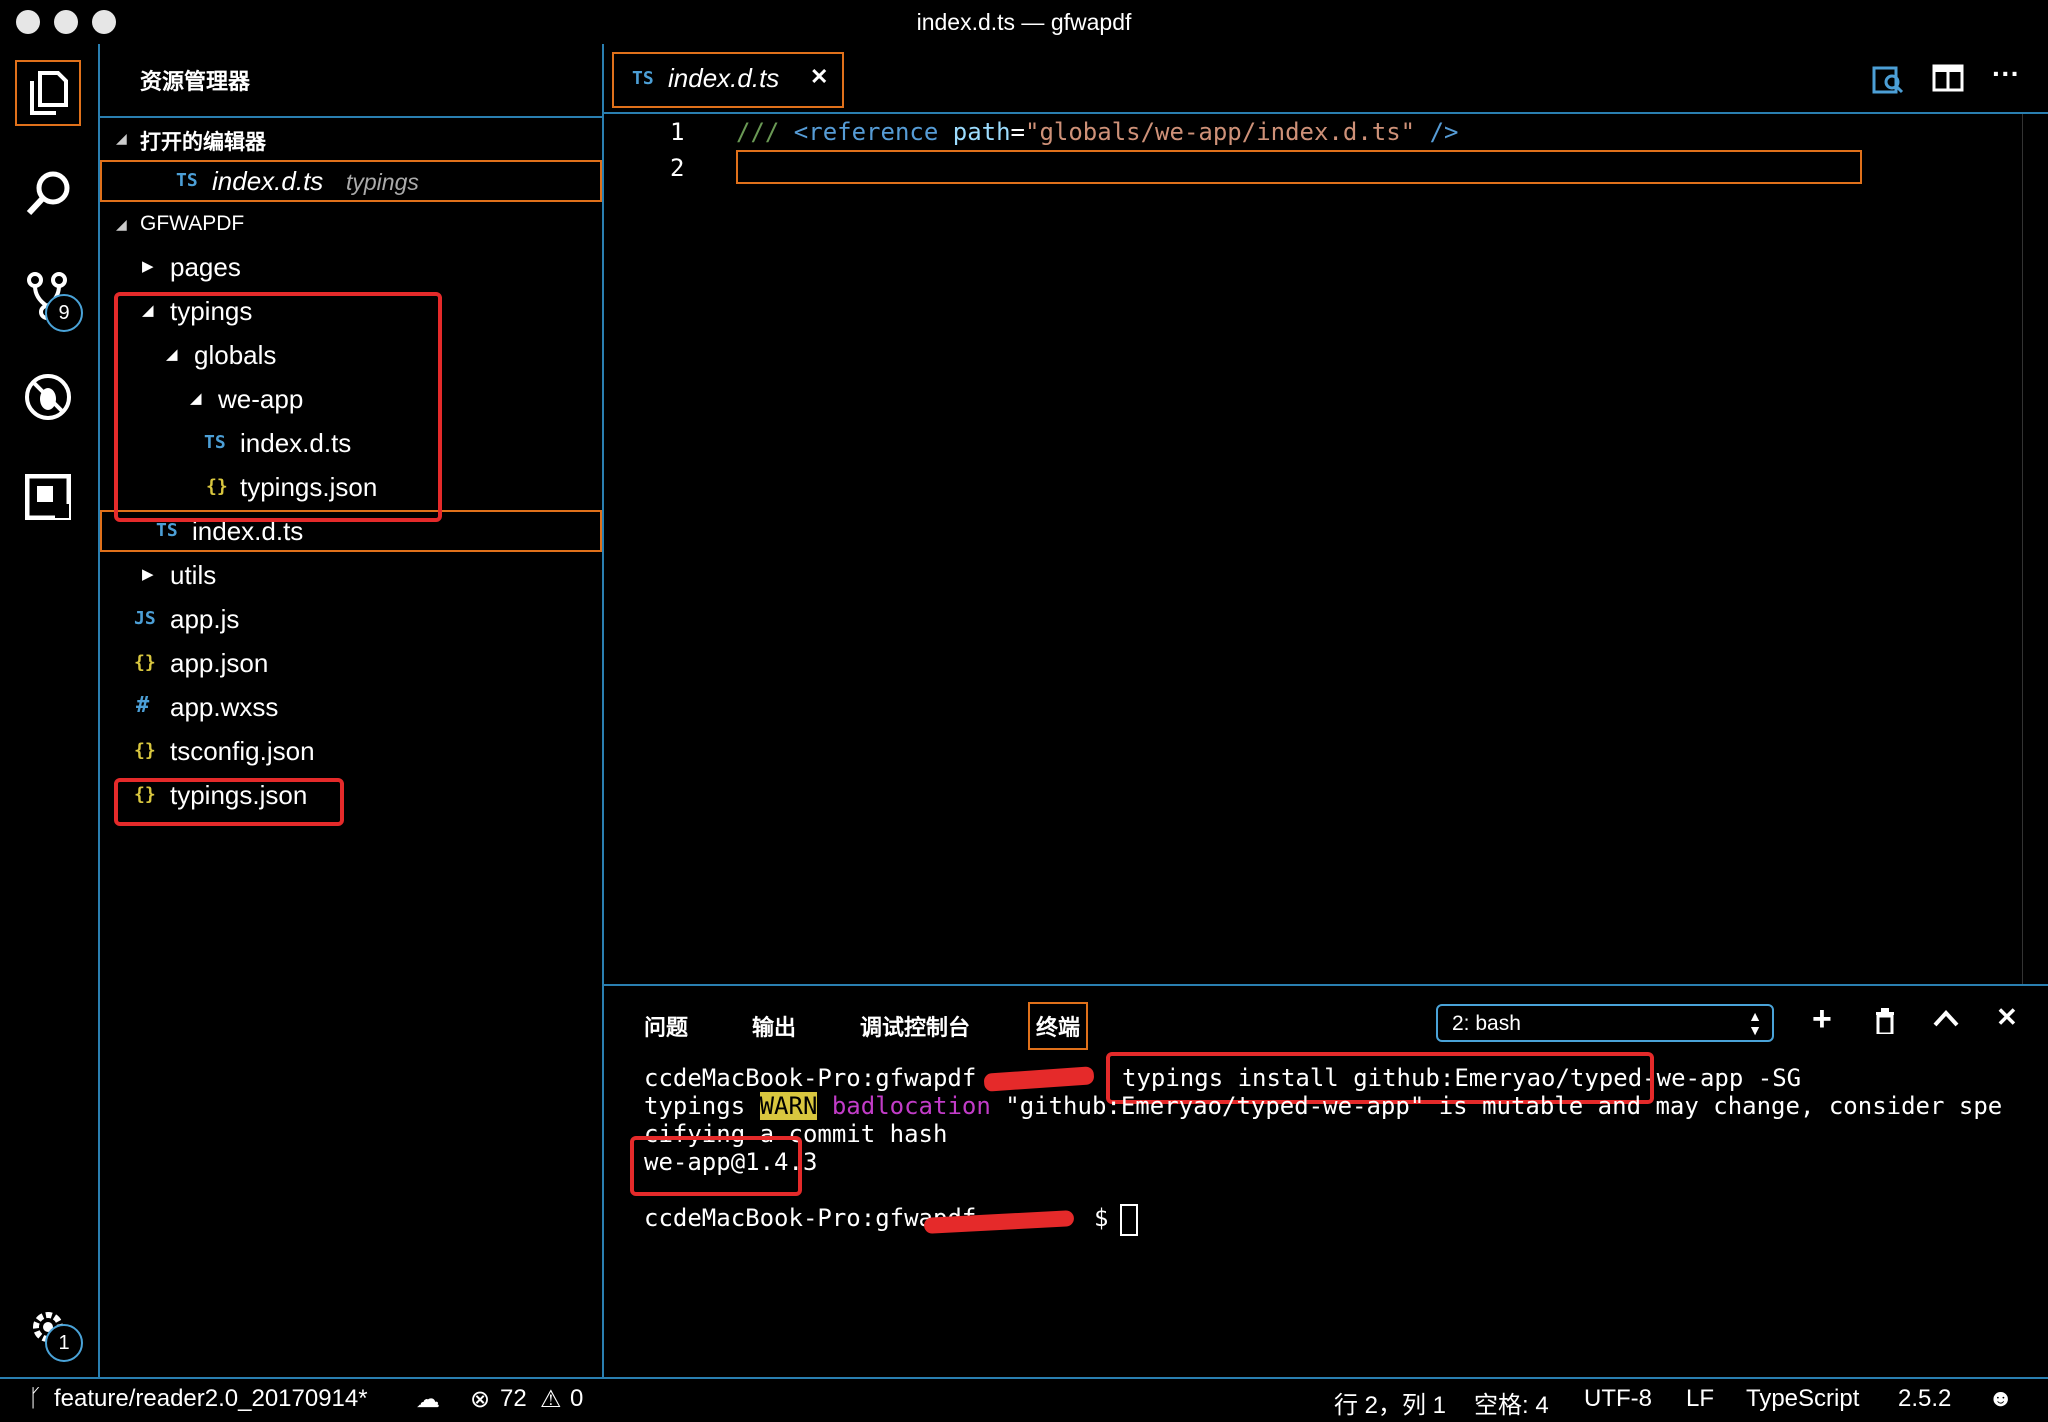 The image size is (2048, 1422). What do you see at coordinates (64, 1343) in the screenshot?
I see `settings-badge: 1` at bounding box center [64, 1343].